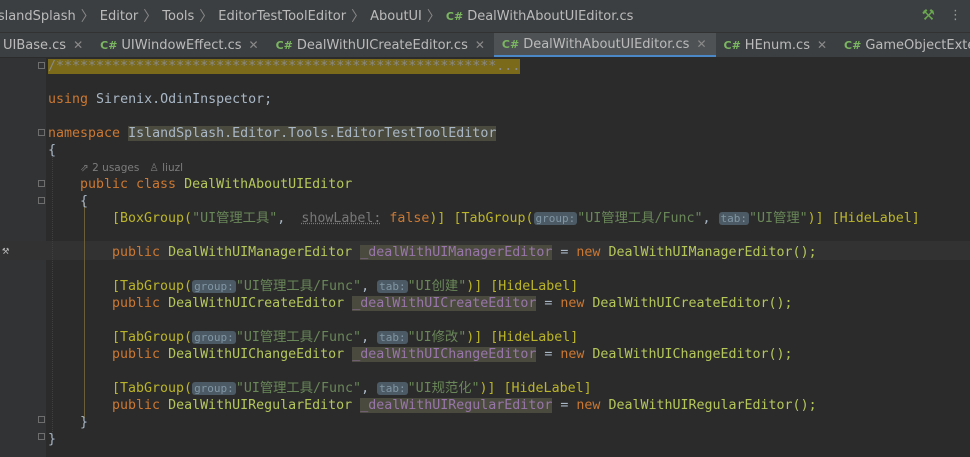 This screenshot has height=457, width=970. Describe the element at coordinates (341, 218) in the screenshot. I see `param-name: showLabel:` at that location.